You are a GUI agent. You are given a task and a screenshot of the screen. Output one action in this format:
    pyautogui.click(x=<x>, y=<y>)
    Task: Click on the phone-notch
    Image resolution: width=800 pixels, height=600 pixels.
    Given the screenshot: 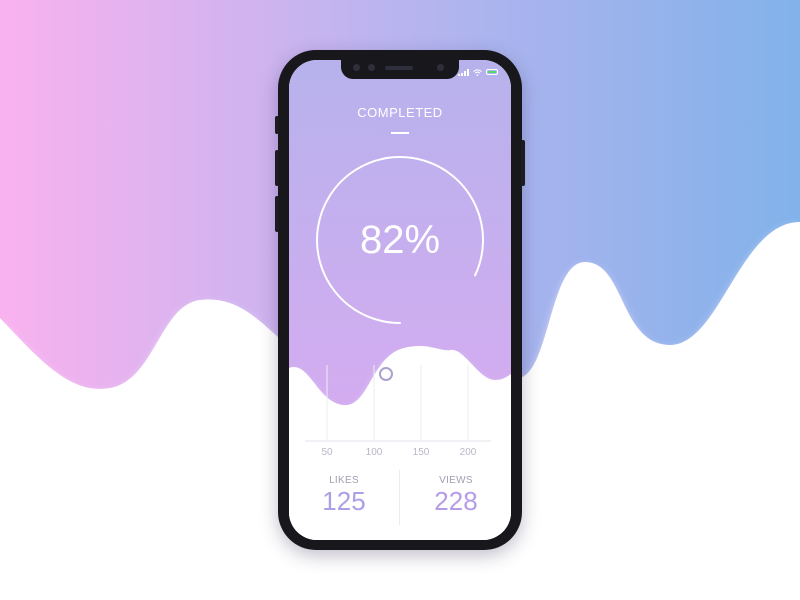 What is the action you would take?
    pyautogui.click(x=400, y=69)
    